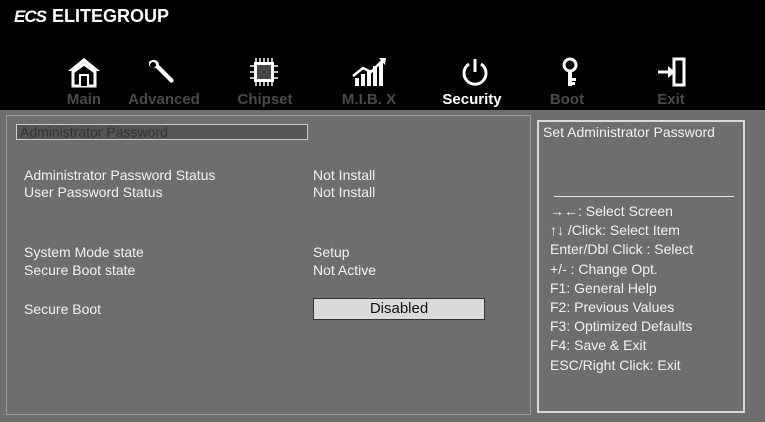  I want to click on administrator-password-item: Administrator Password, so click(162, 132).